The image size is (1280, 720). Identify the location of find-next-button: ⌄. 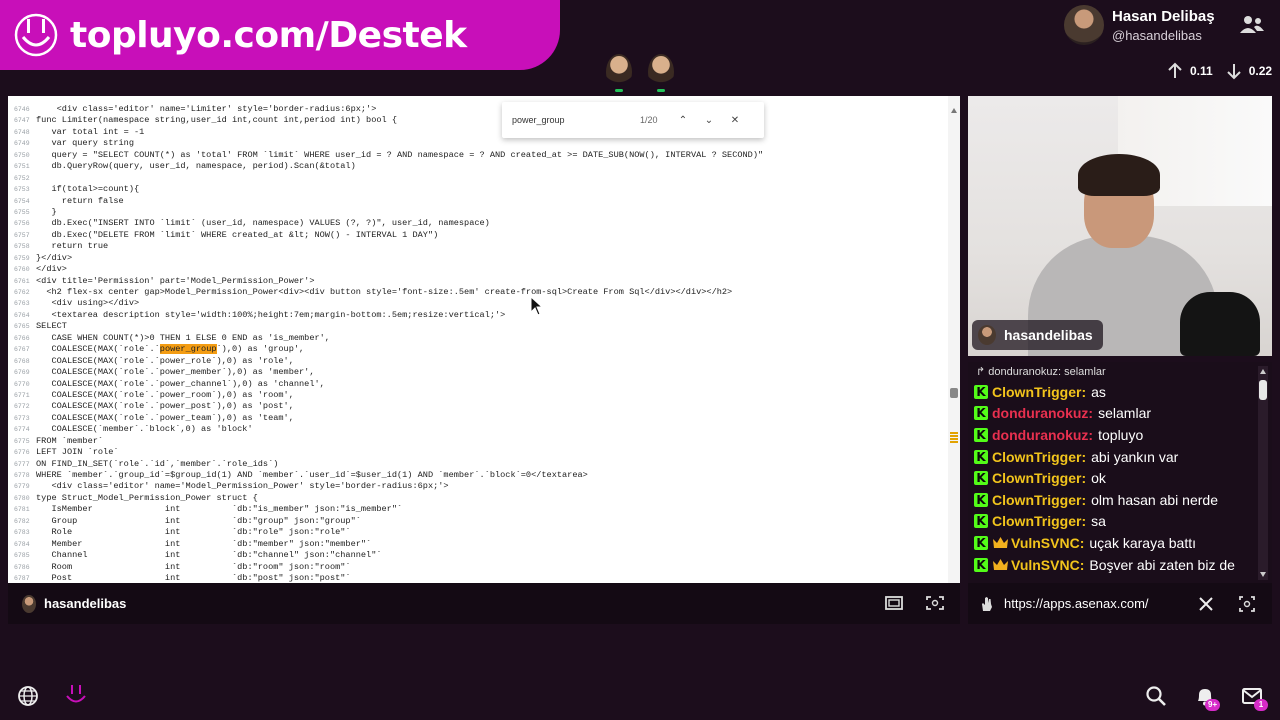
(709, 120).